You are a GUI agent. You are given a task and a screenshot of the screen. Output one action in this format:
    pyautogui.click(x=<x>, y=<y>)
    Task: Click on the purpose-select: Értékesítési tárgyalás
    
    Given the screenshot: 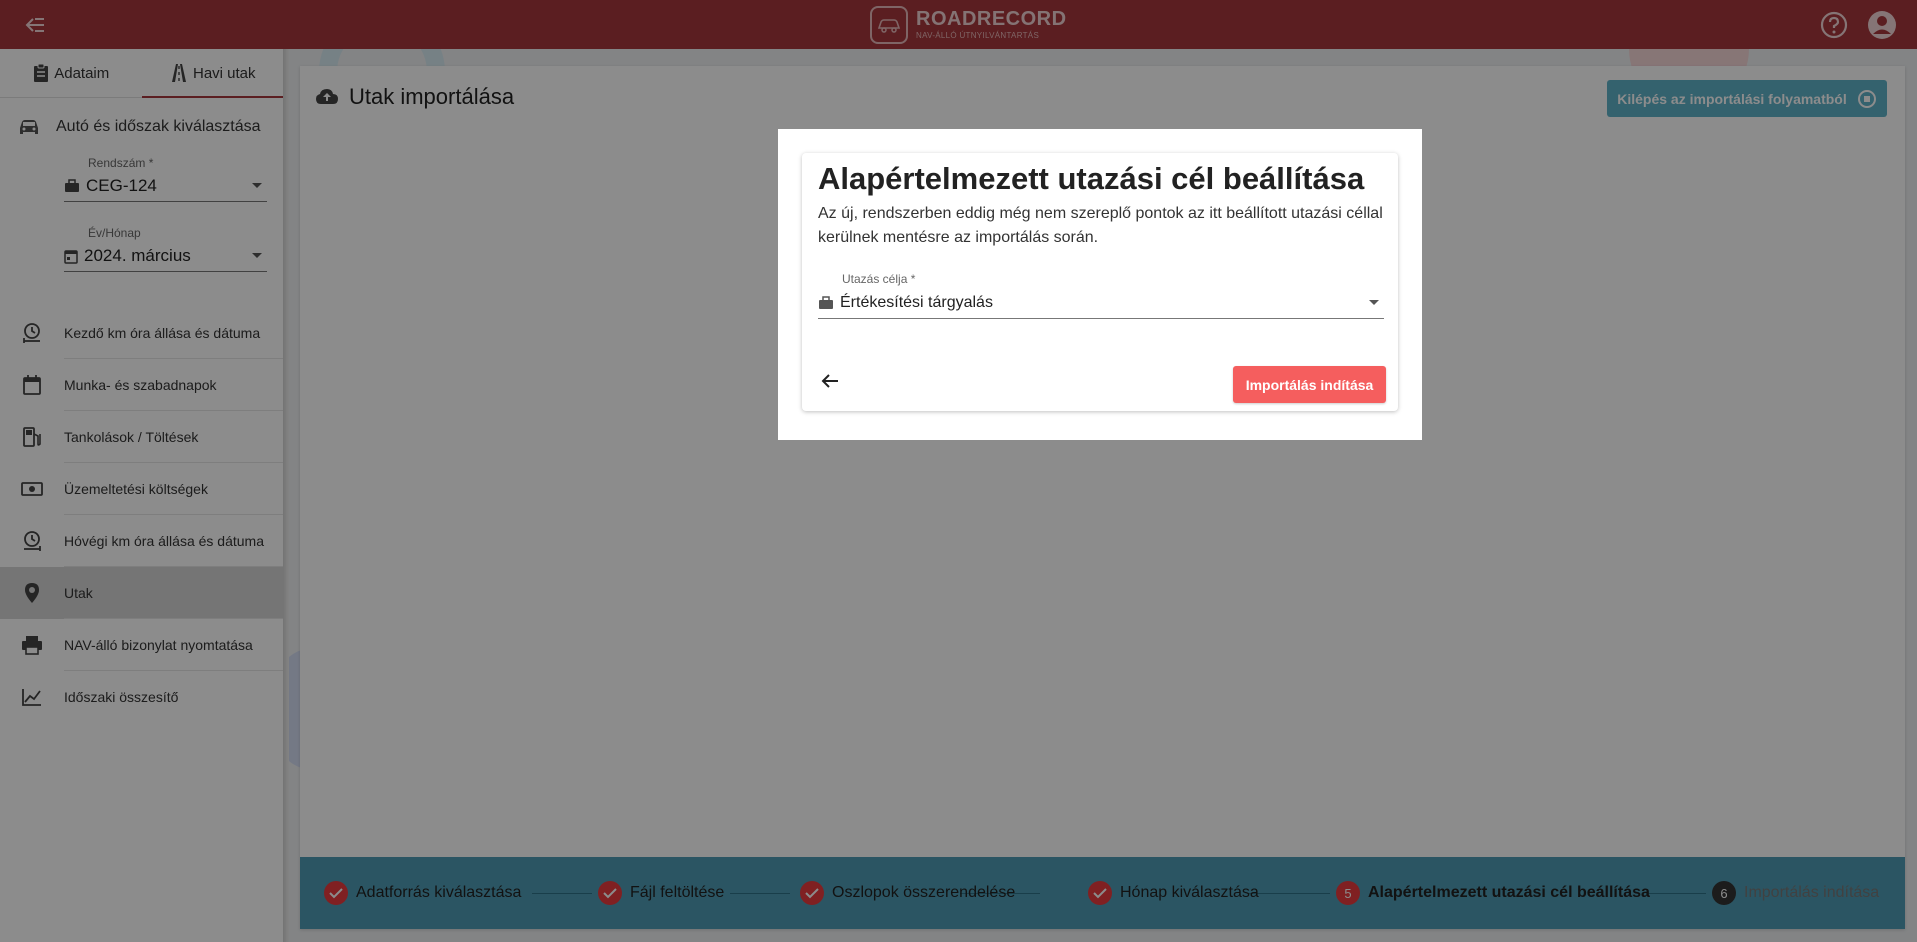 What is the action you would take?
    pyautogui.click(x=1101, y=303)
    